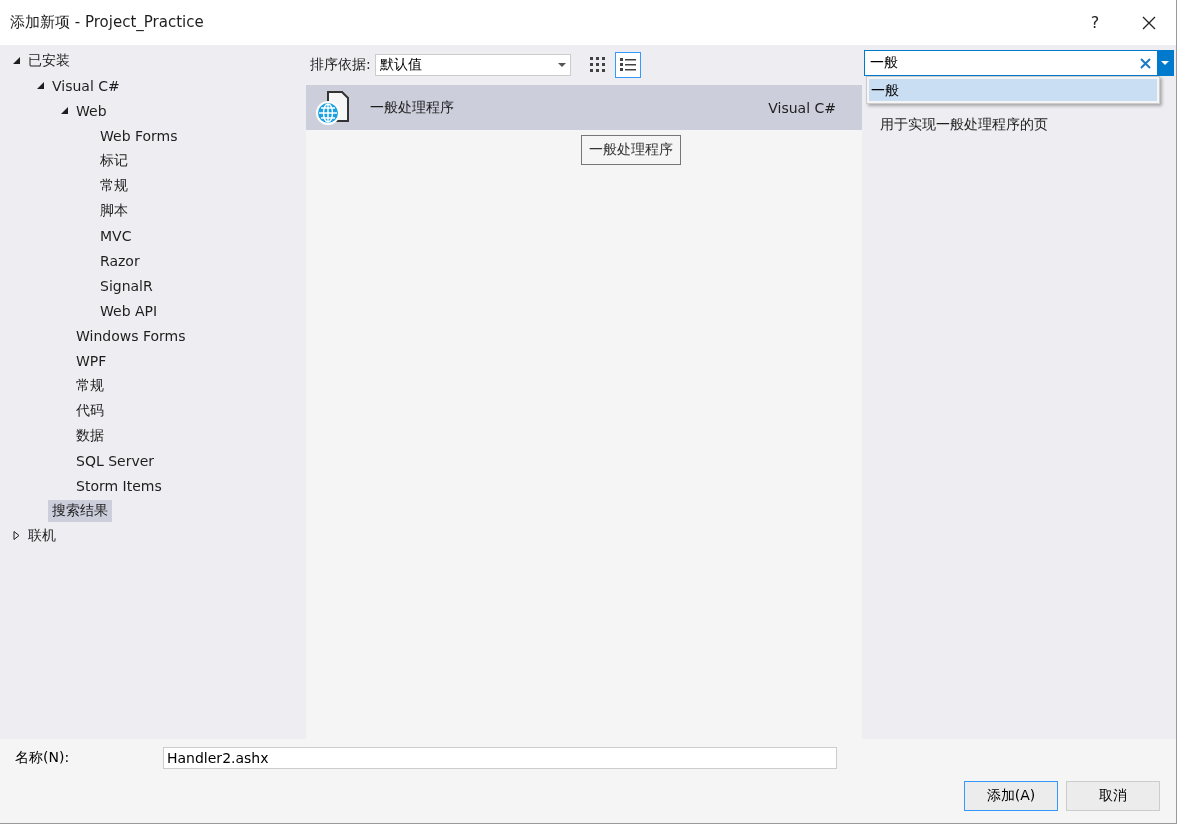  Describe the element at coordinates (49, 60) in the screenshot. I see `tree-item: 已安装` at that location.